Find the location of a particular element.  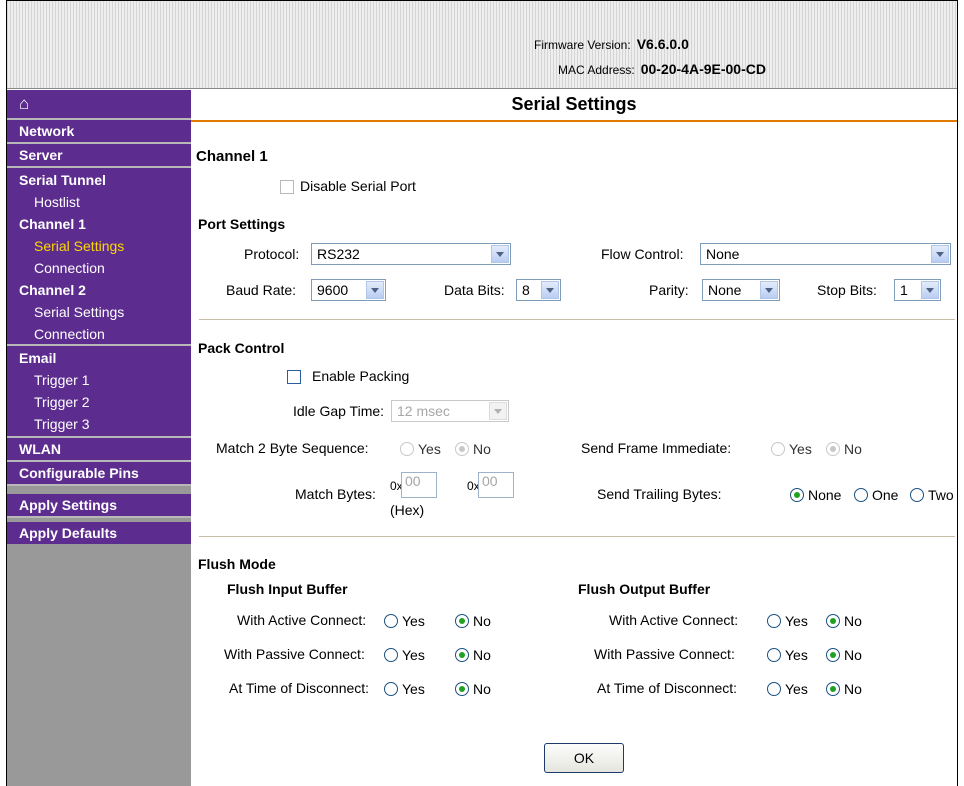

firmware-label: Firmware Version: is located at coordinates (582, 45).